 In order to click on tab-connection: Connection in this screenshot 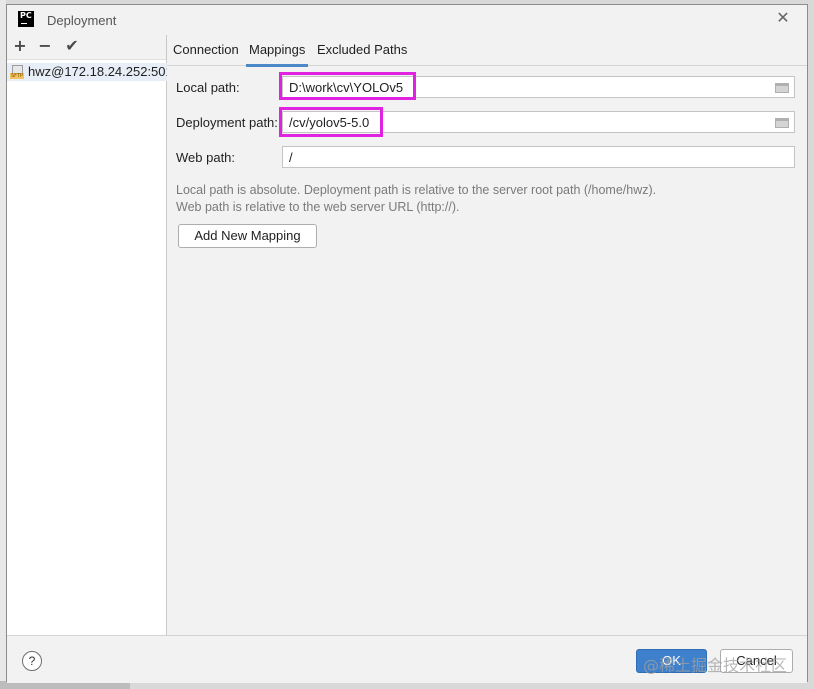, I will do `click(206, 49)`.